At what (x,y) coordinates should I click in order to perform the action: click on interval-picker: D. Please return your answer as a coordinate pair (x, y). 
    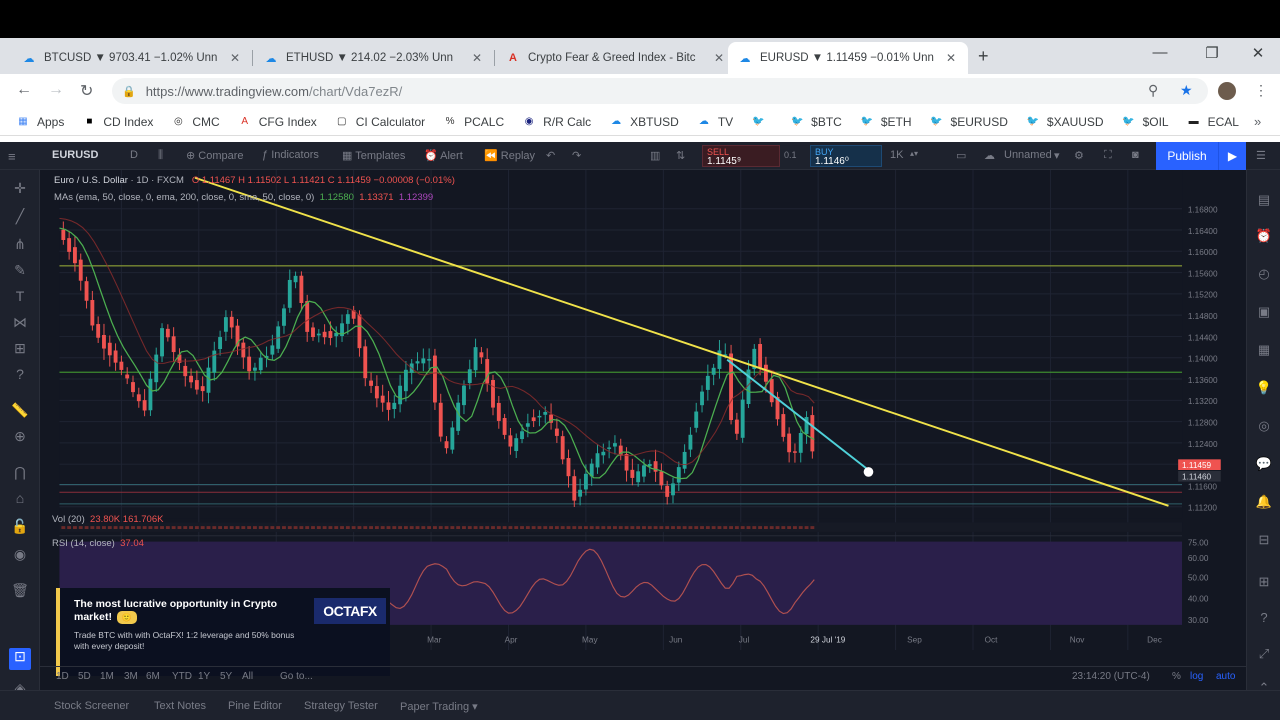
    Looking at the image, I should click on (134, 155).